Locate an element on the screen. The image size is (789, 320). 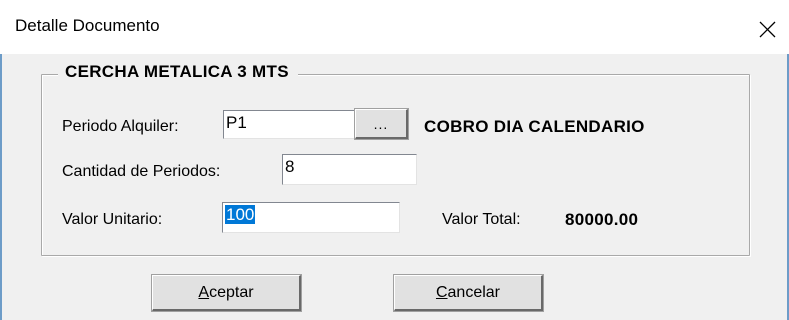
periodo-label: Periodo Alquiler: is located at coordinates (120, 126).